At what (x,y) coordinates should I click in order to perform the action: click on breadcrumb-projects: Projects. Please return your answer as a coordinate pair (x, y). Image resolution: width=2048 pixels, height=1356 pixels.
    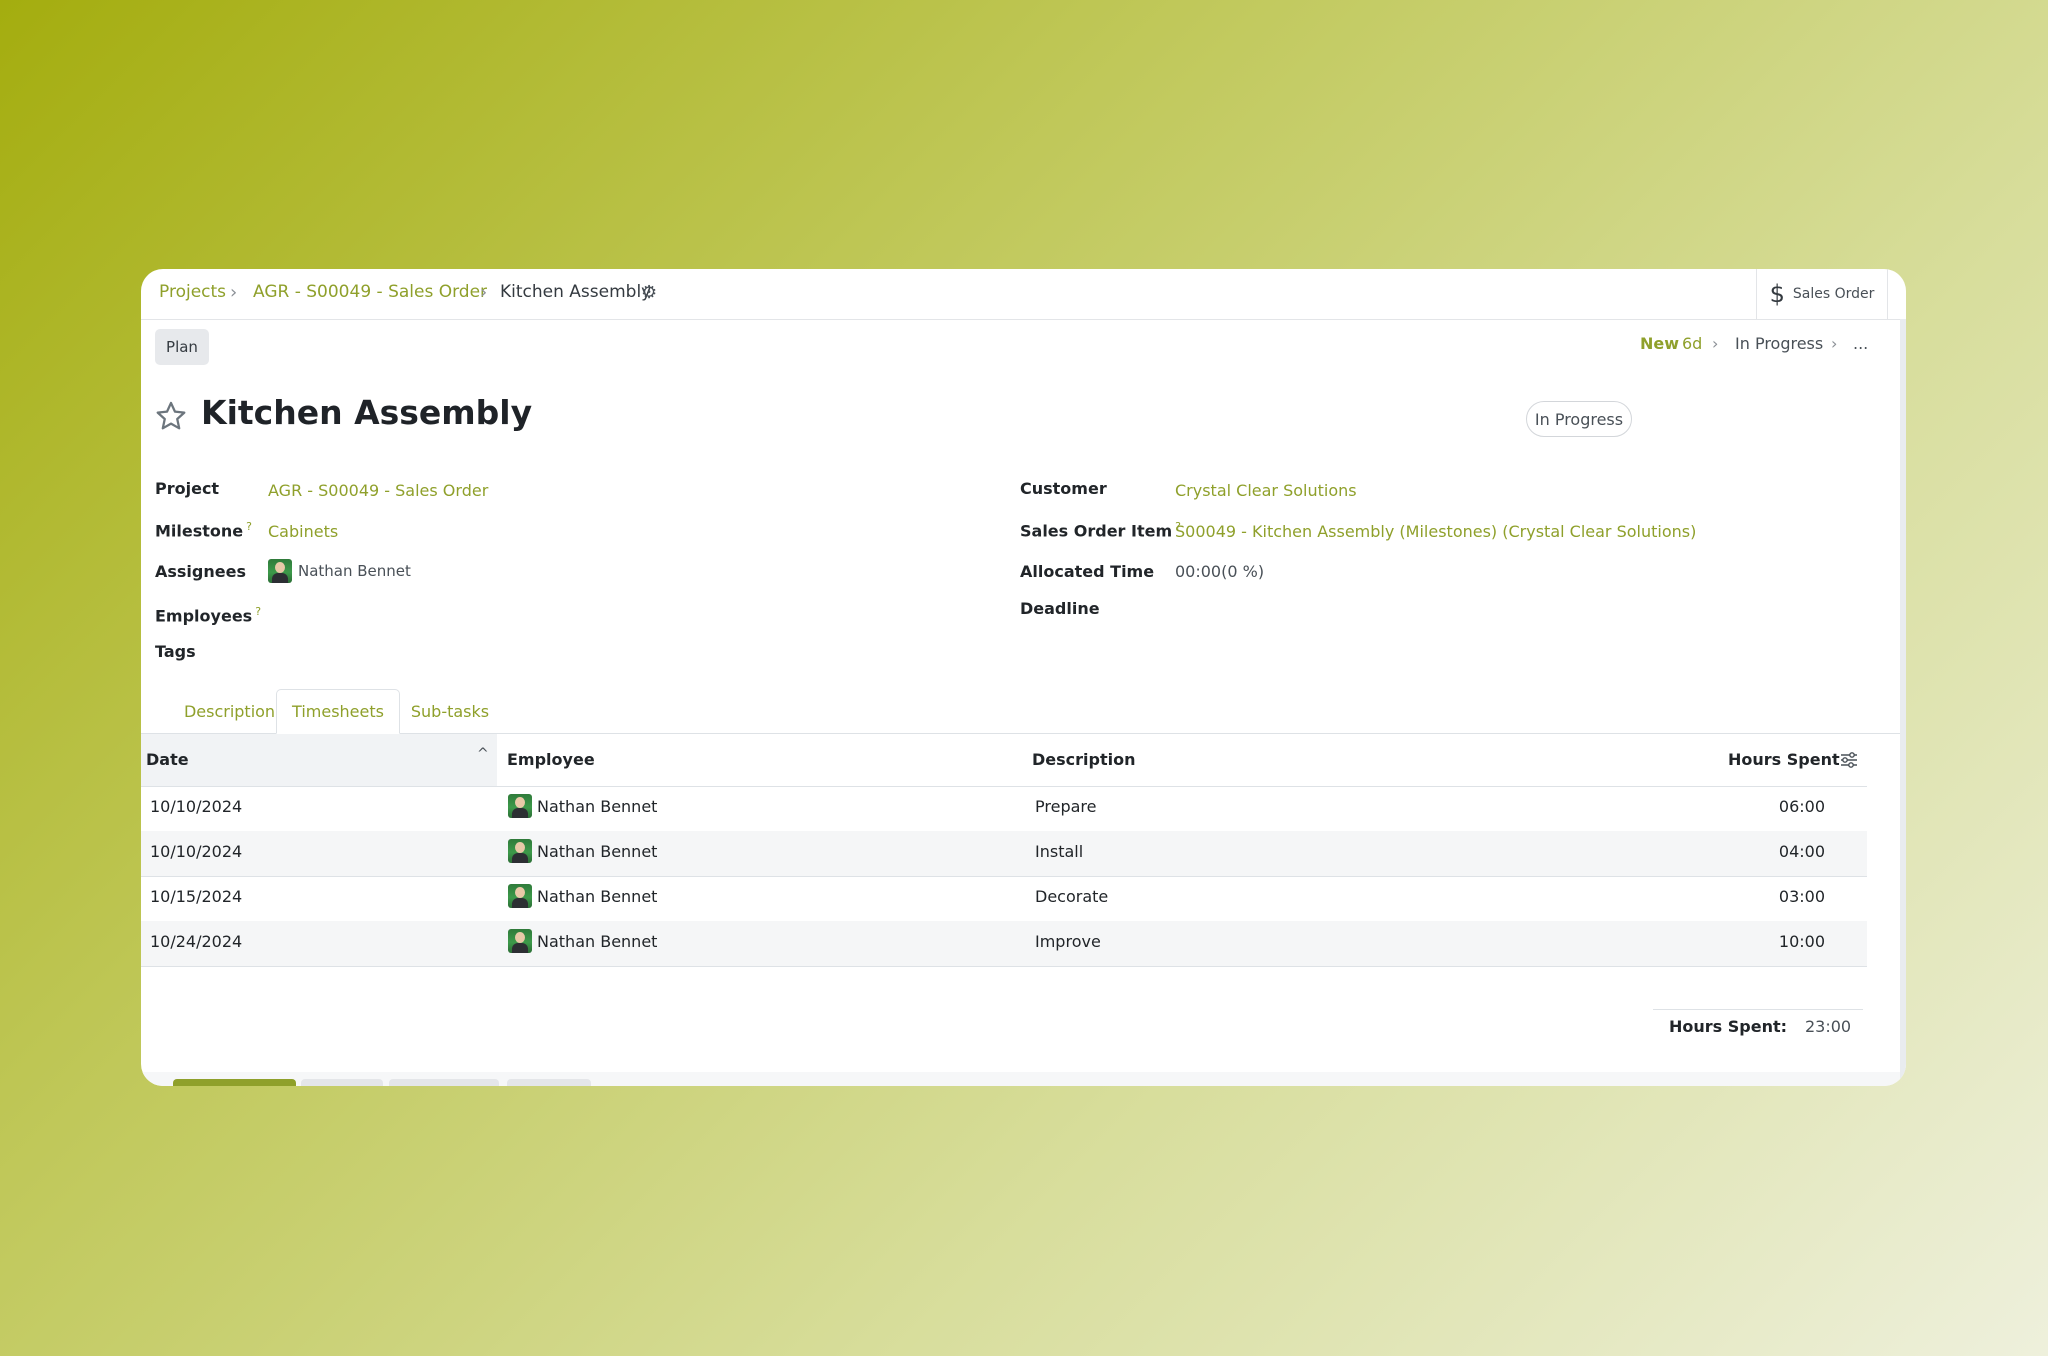
    Looking at the image, I should click on (192, 292).